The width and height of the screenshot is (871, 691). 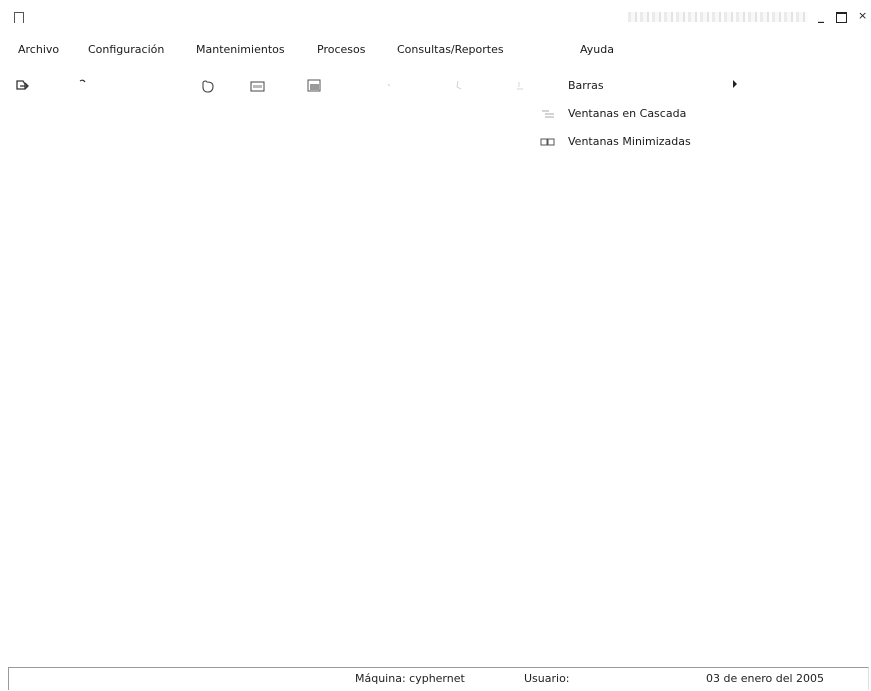 I want to click on calculator-icon, so click(x=257, y=86).